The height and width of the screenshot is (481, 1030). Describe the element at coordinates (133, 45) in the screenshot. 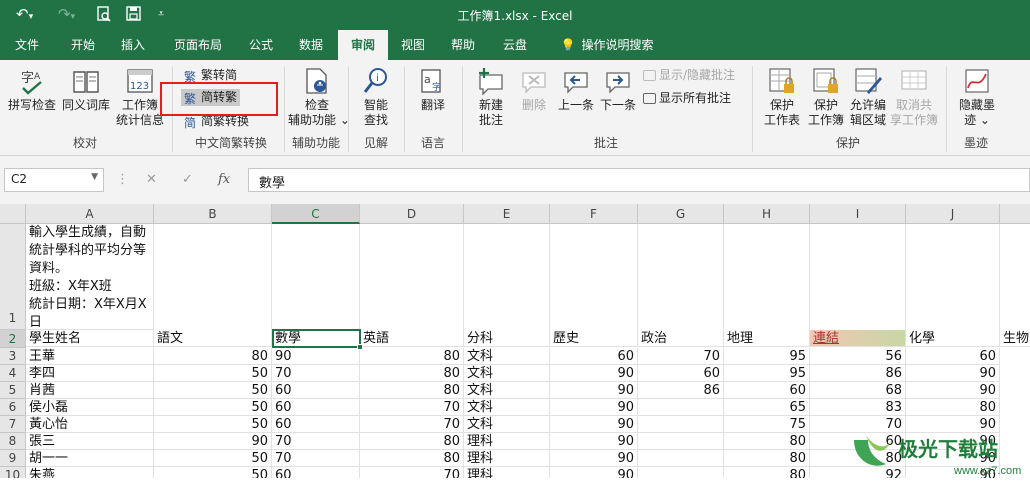

I see `tab-insert: 插入` at that location.